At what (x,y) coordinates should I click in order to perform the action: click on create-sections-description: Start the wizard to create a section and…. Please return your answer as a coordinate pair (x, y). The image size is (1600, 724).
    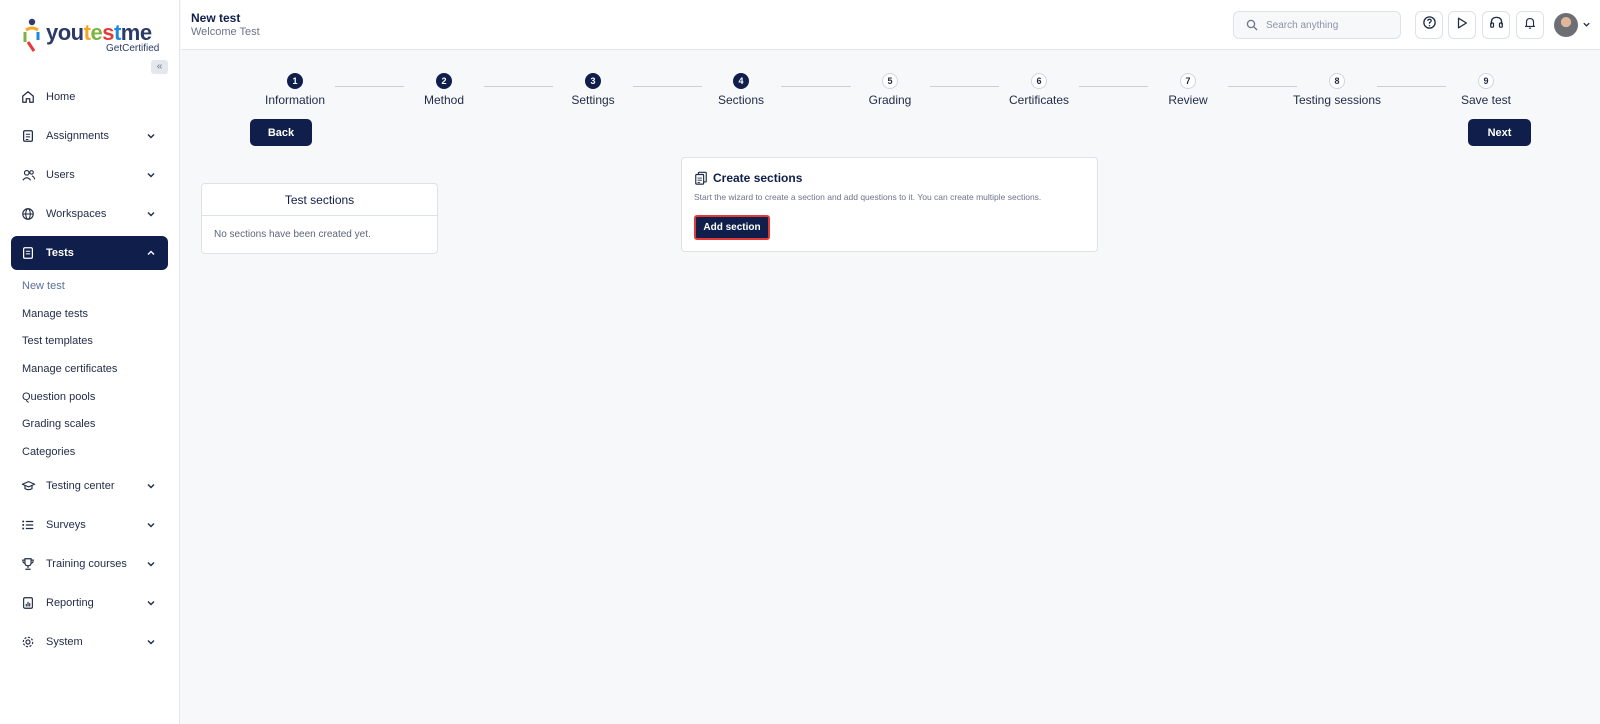
    Looking at the image, I should click on (868, 197).